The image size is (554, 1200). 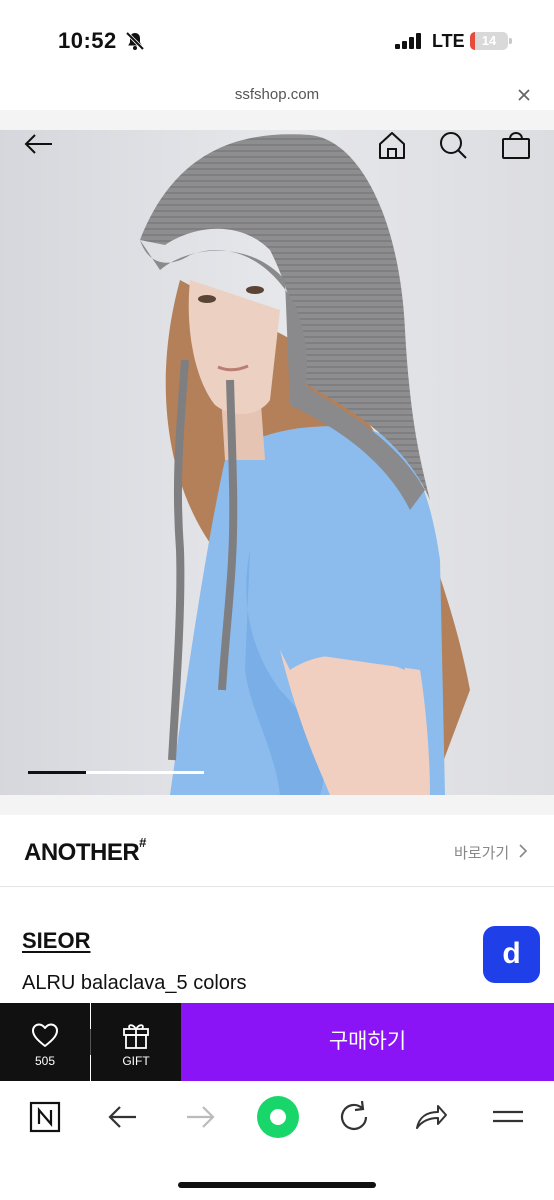 I want to click on like-count: 505, so click(x=45, y=1061).